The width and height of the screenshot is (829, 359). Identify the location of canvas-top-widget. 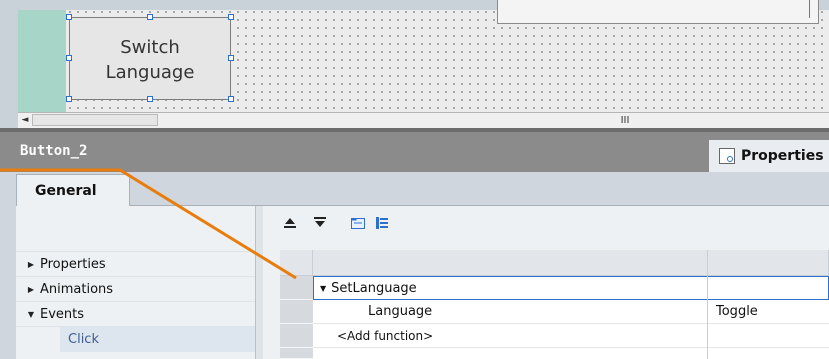
(658, 12).